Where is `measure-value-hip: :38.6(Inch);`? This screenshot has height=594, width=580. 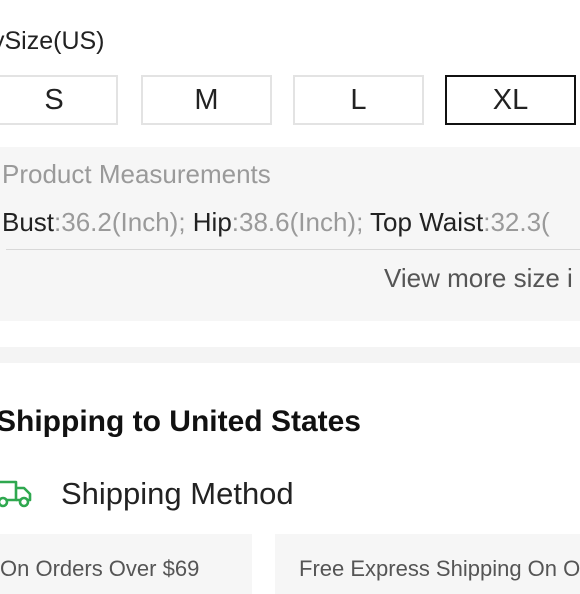
measure-value-hip: :38.6(Inch); is located at coordinates (301, 222).